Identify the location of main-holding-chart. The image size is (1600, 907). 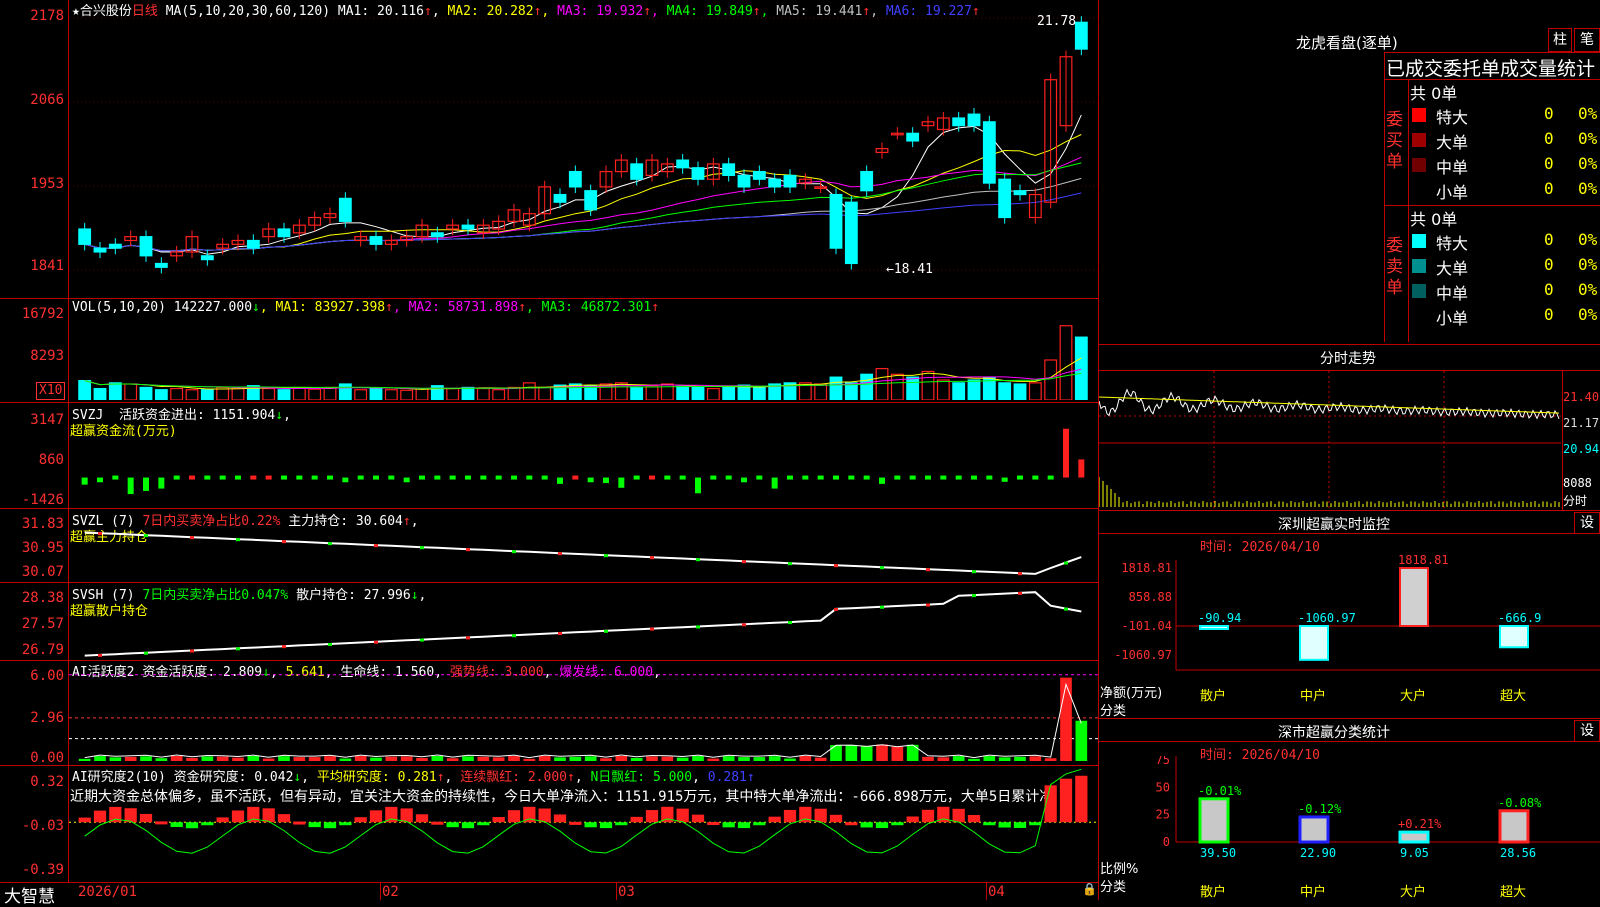
(583, 546).